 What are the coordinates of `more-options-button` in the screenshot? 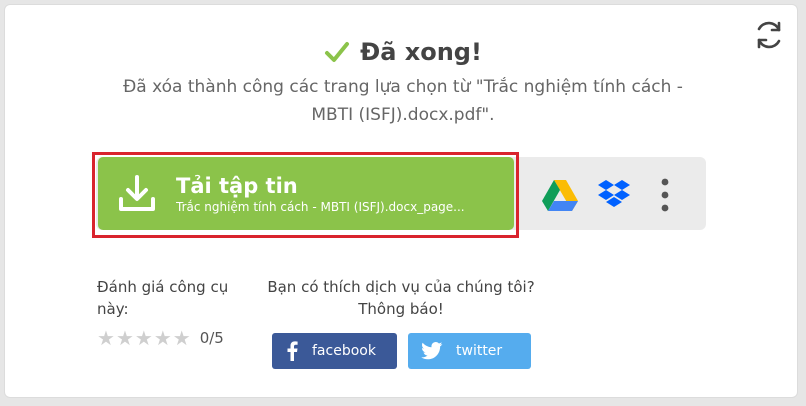 It's located at (665, 195).